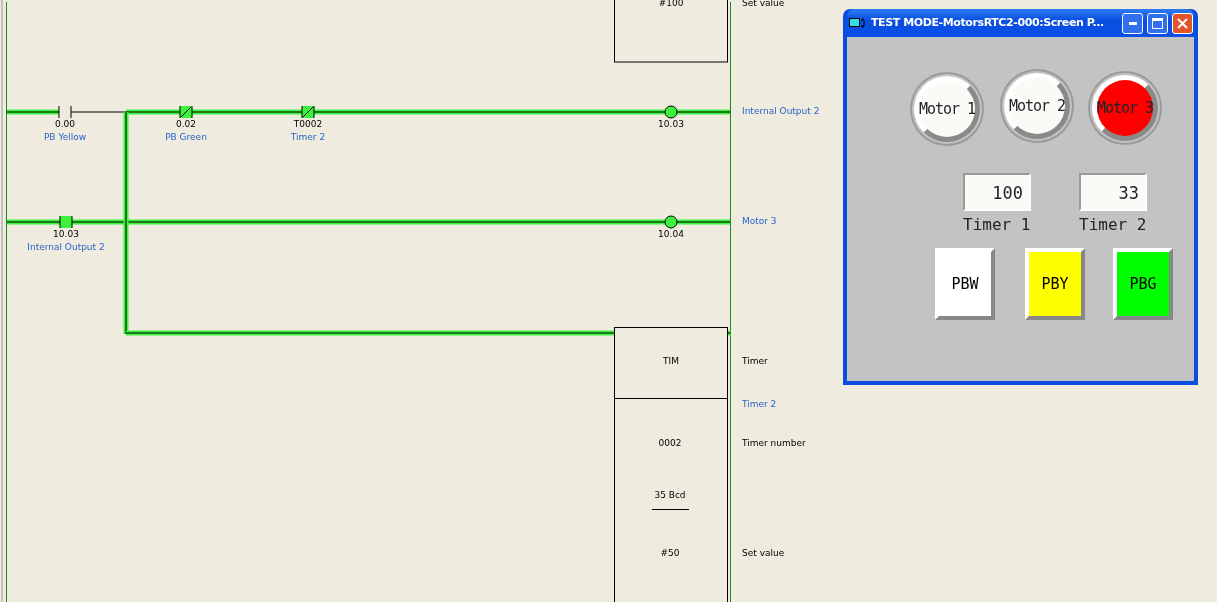 Image resolution: width=1217 pixels, height=602 pixels. I want to click on coil-address: 10.03, so click(671, 124).